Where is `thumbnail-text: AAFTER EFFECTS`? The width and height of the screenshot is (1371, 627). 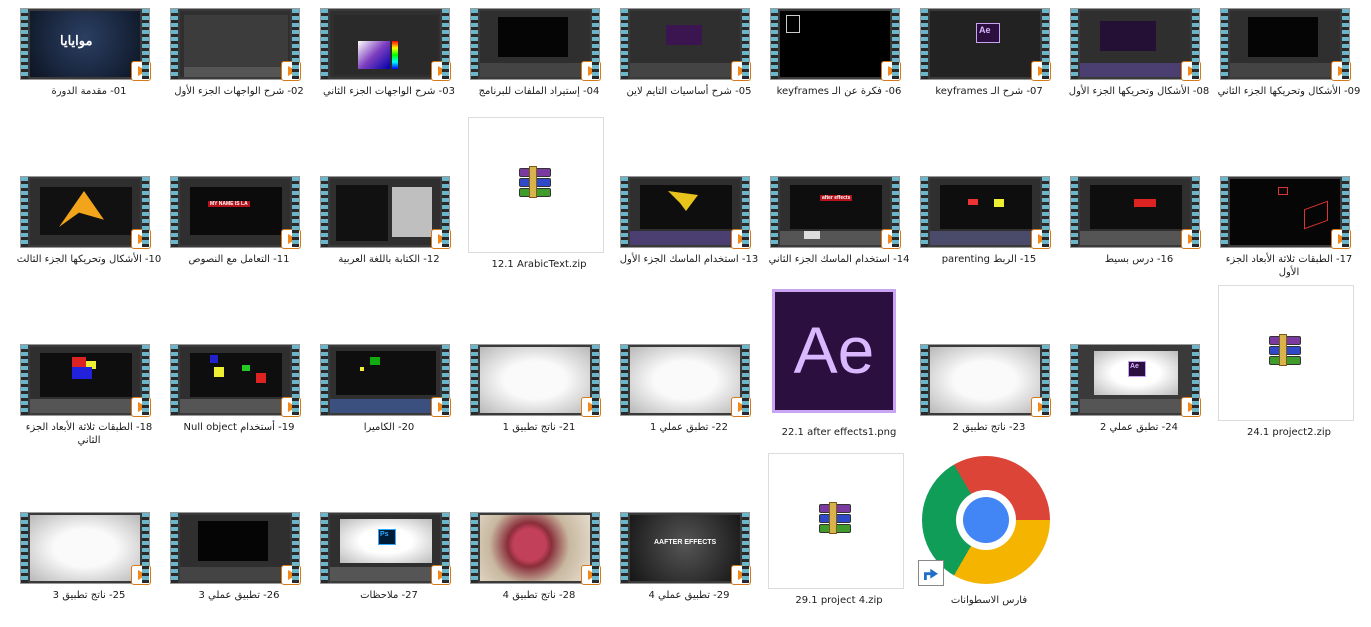
thumbnail-text: AAFTER EFFECTS is located at coordinates (685, 542).